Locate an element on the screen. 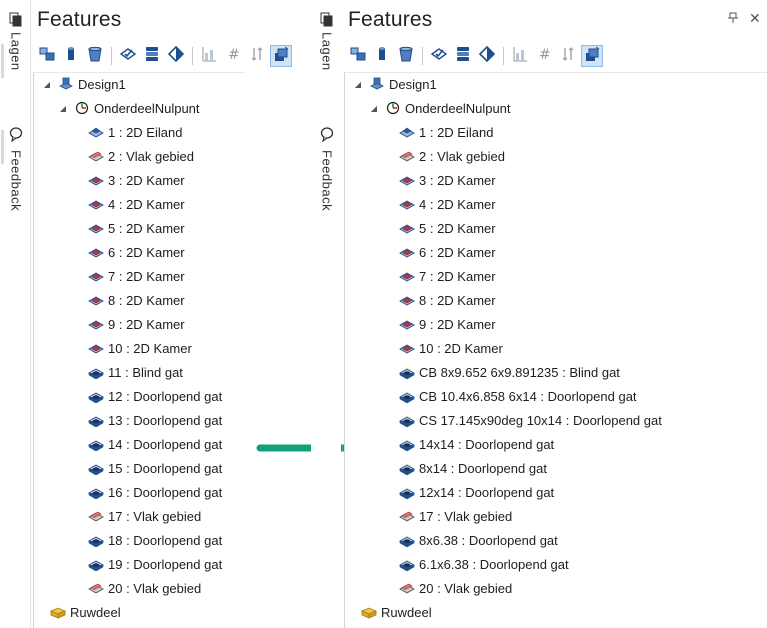  tree-item: CB 8x9.652 6x9.891235 : Blind gat is located at coordinates (509, 372).